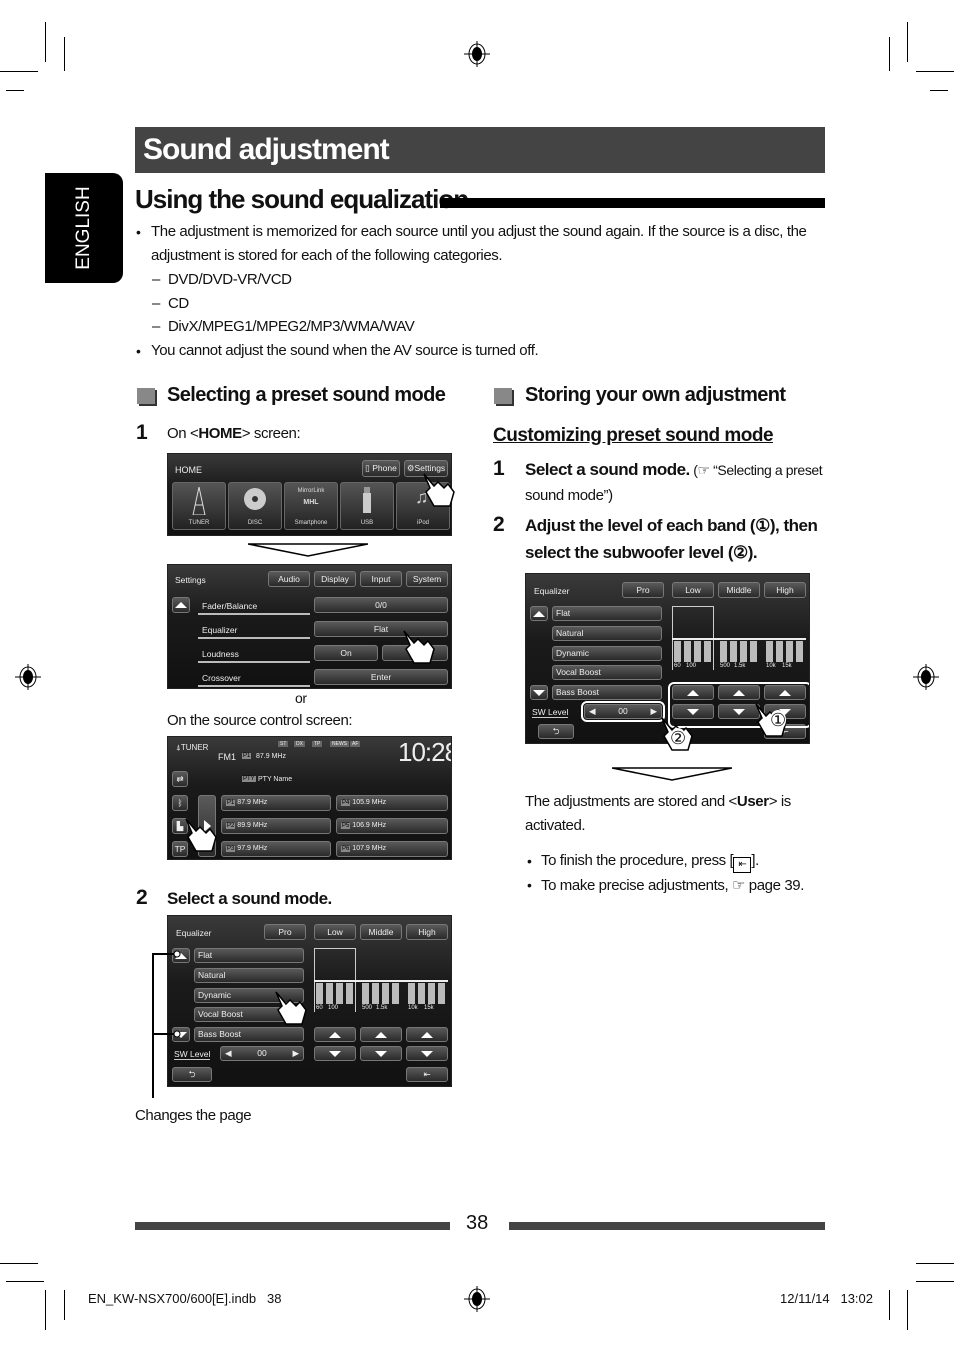 This screenshot has height=1354, width=954. I want to click on bluetooth-icon: ᛒ, so click(180, 803).